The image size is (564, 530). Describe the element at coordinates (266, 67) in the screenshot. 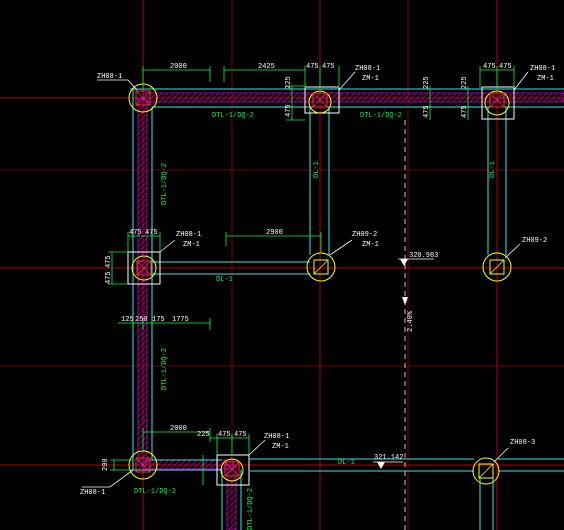

I see `dim-2425: 2425` at that location.